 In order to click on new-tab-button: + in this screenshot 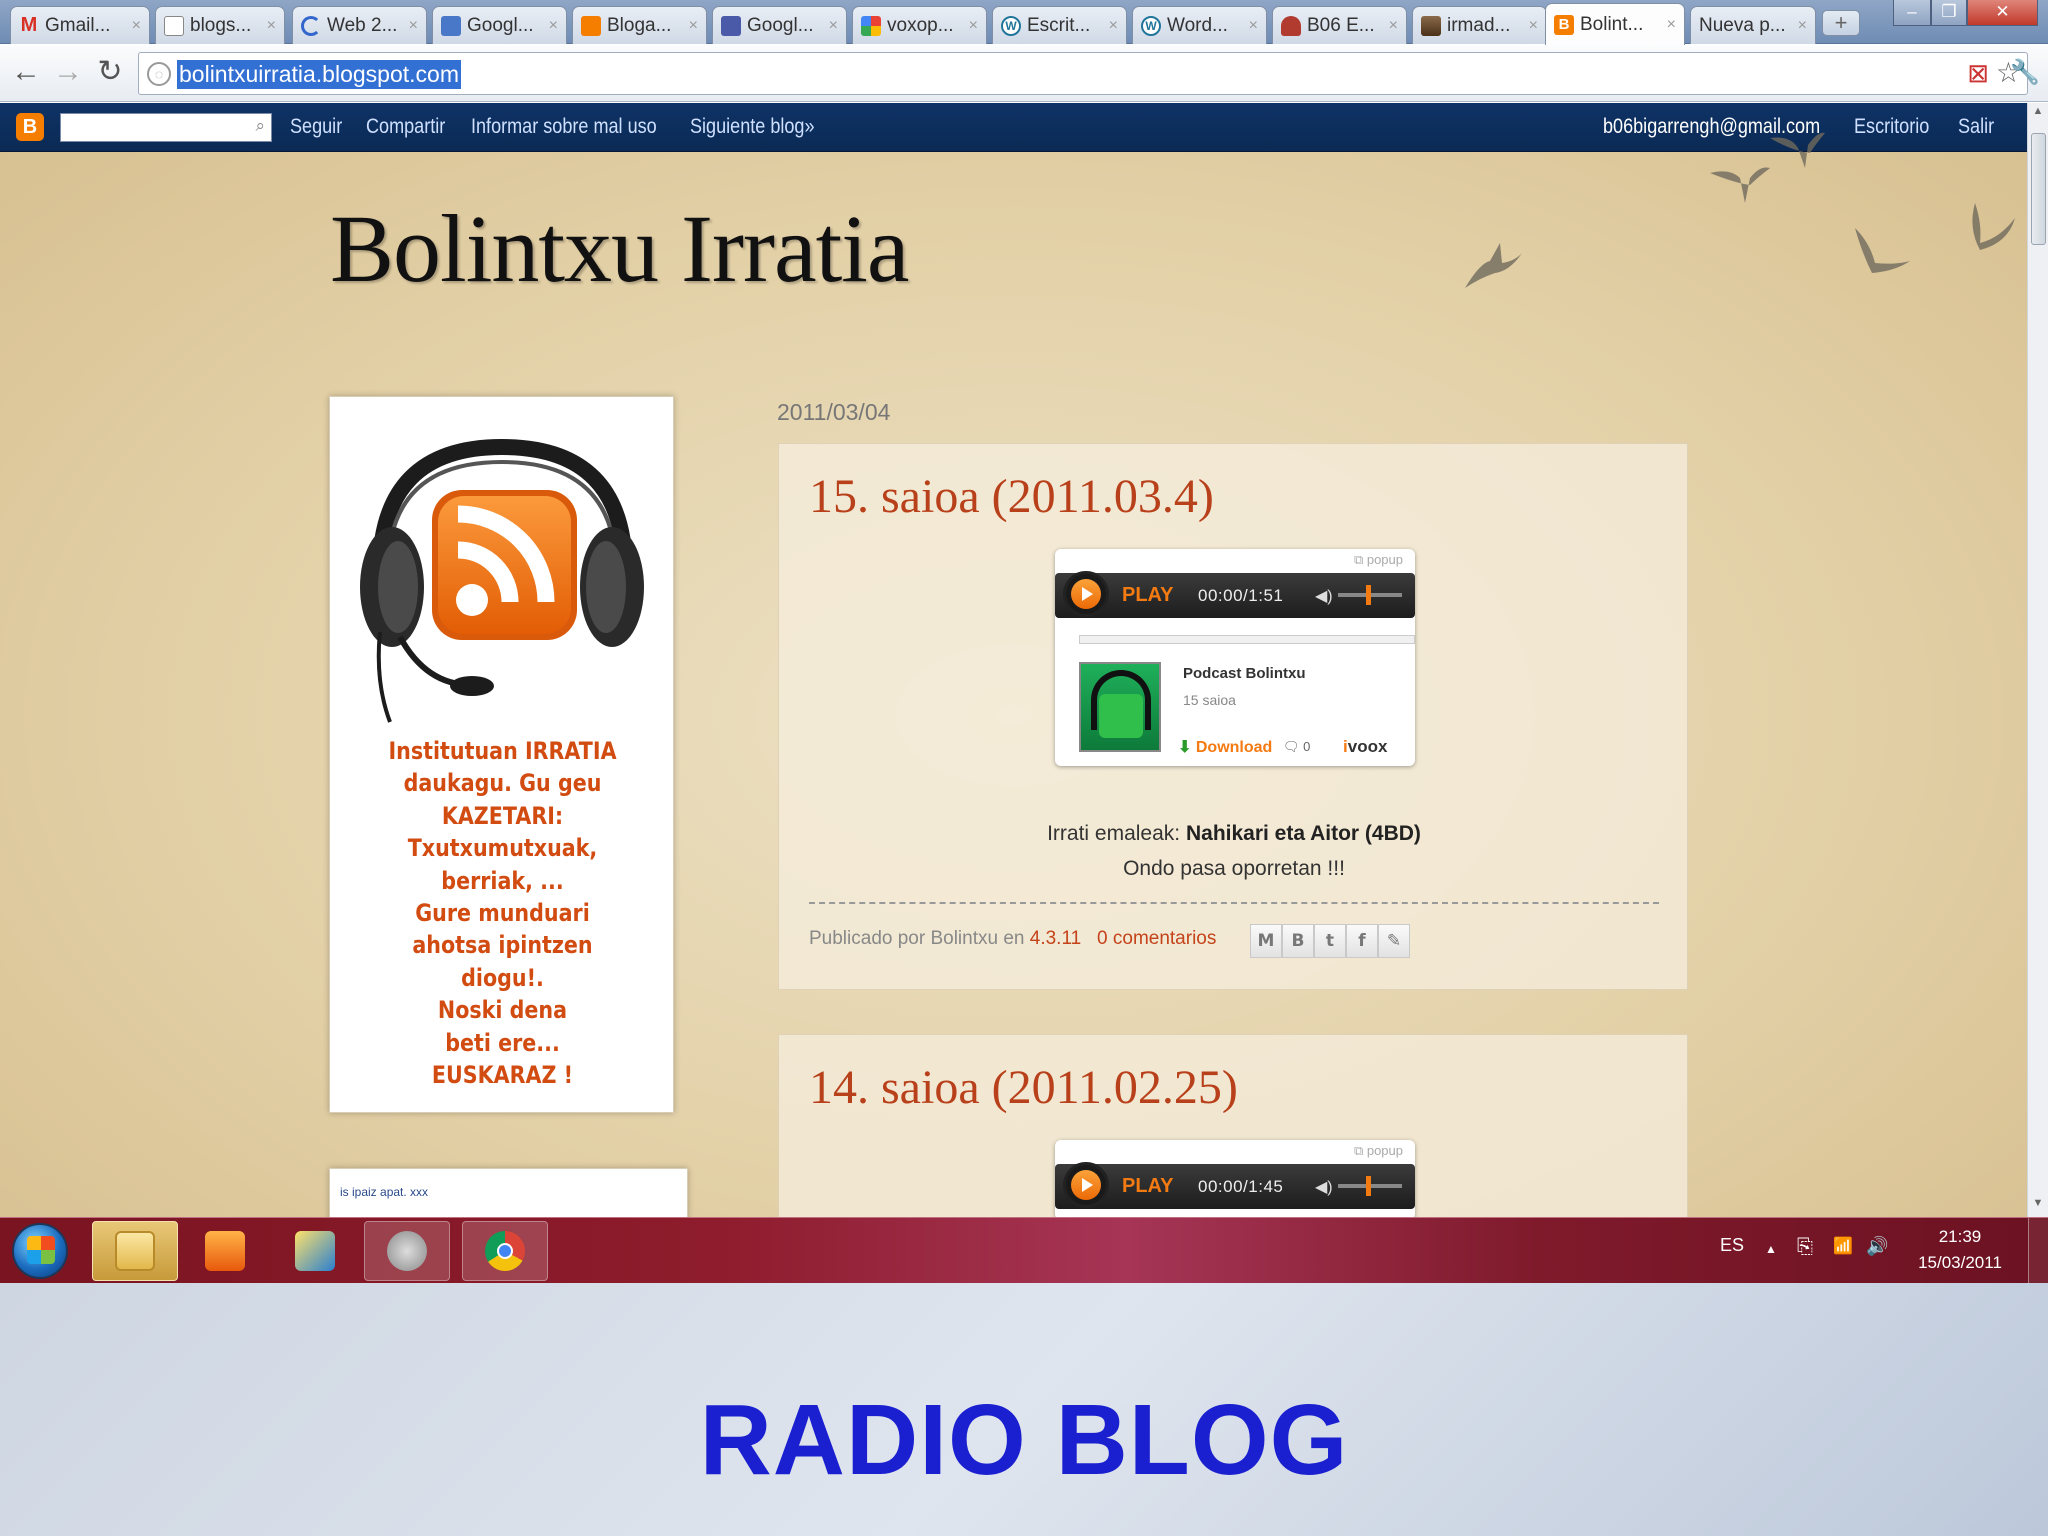, I will do `click(1841, 23)`.